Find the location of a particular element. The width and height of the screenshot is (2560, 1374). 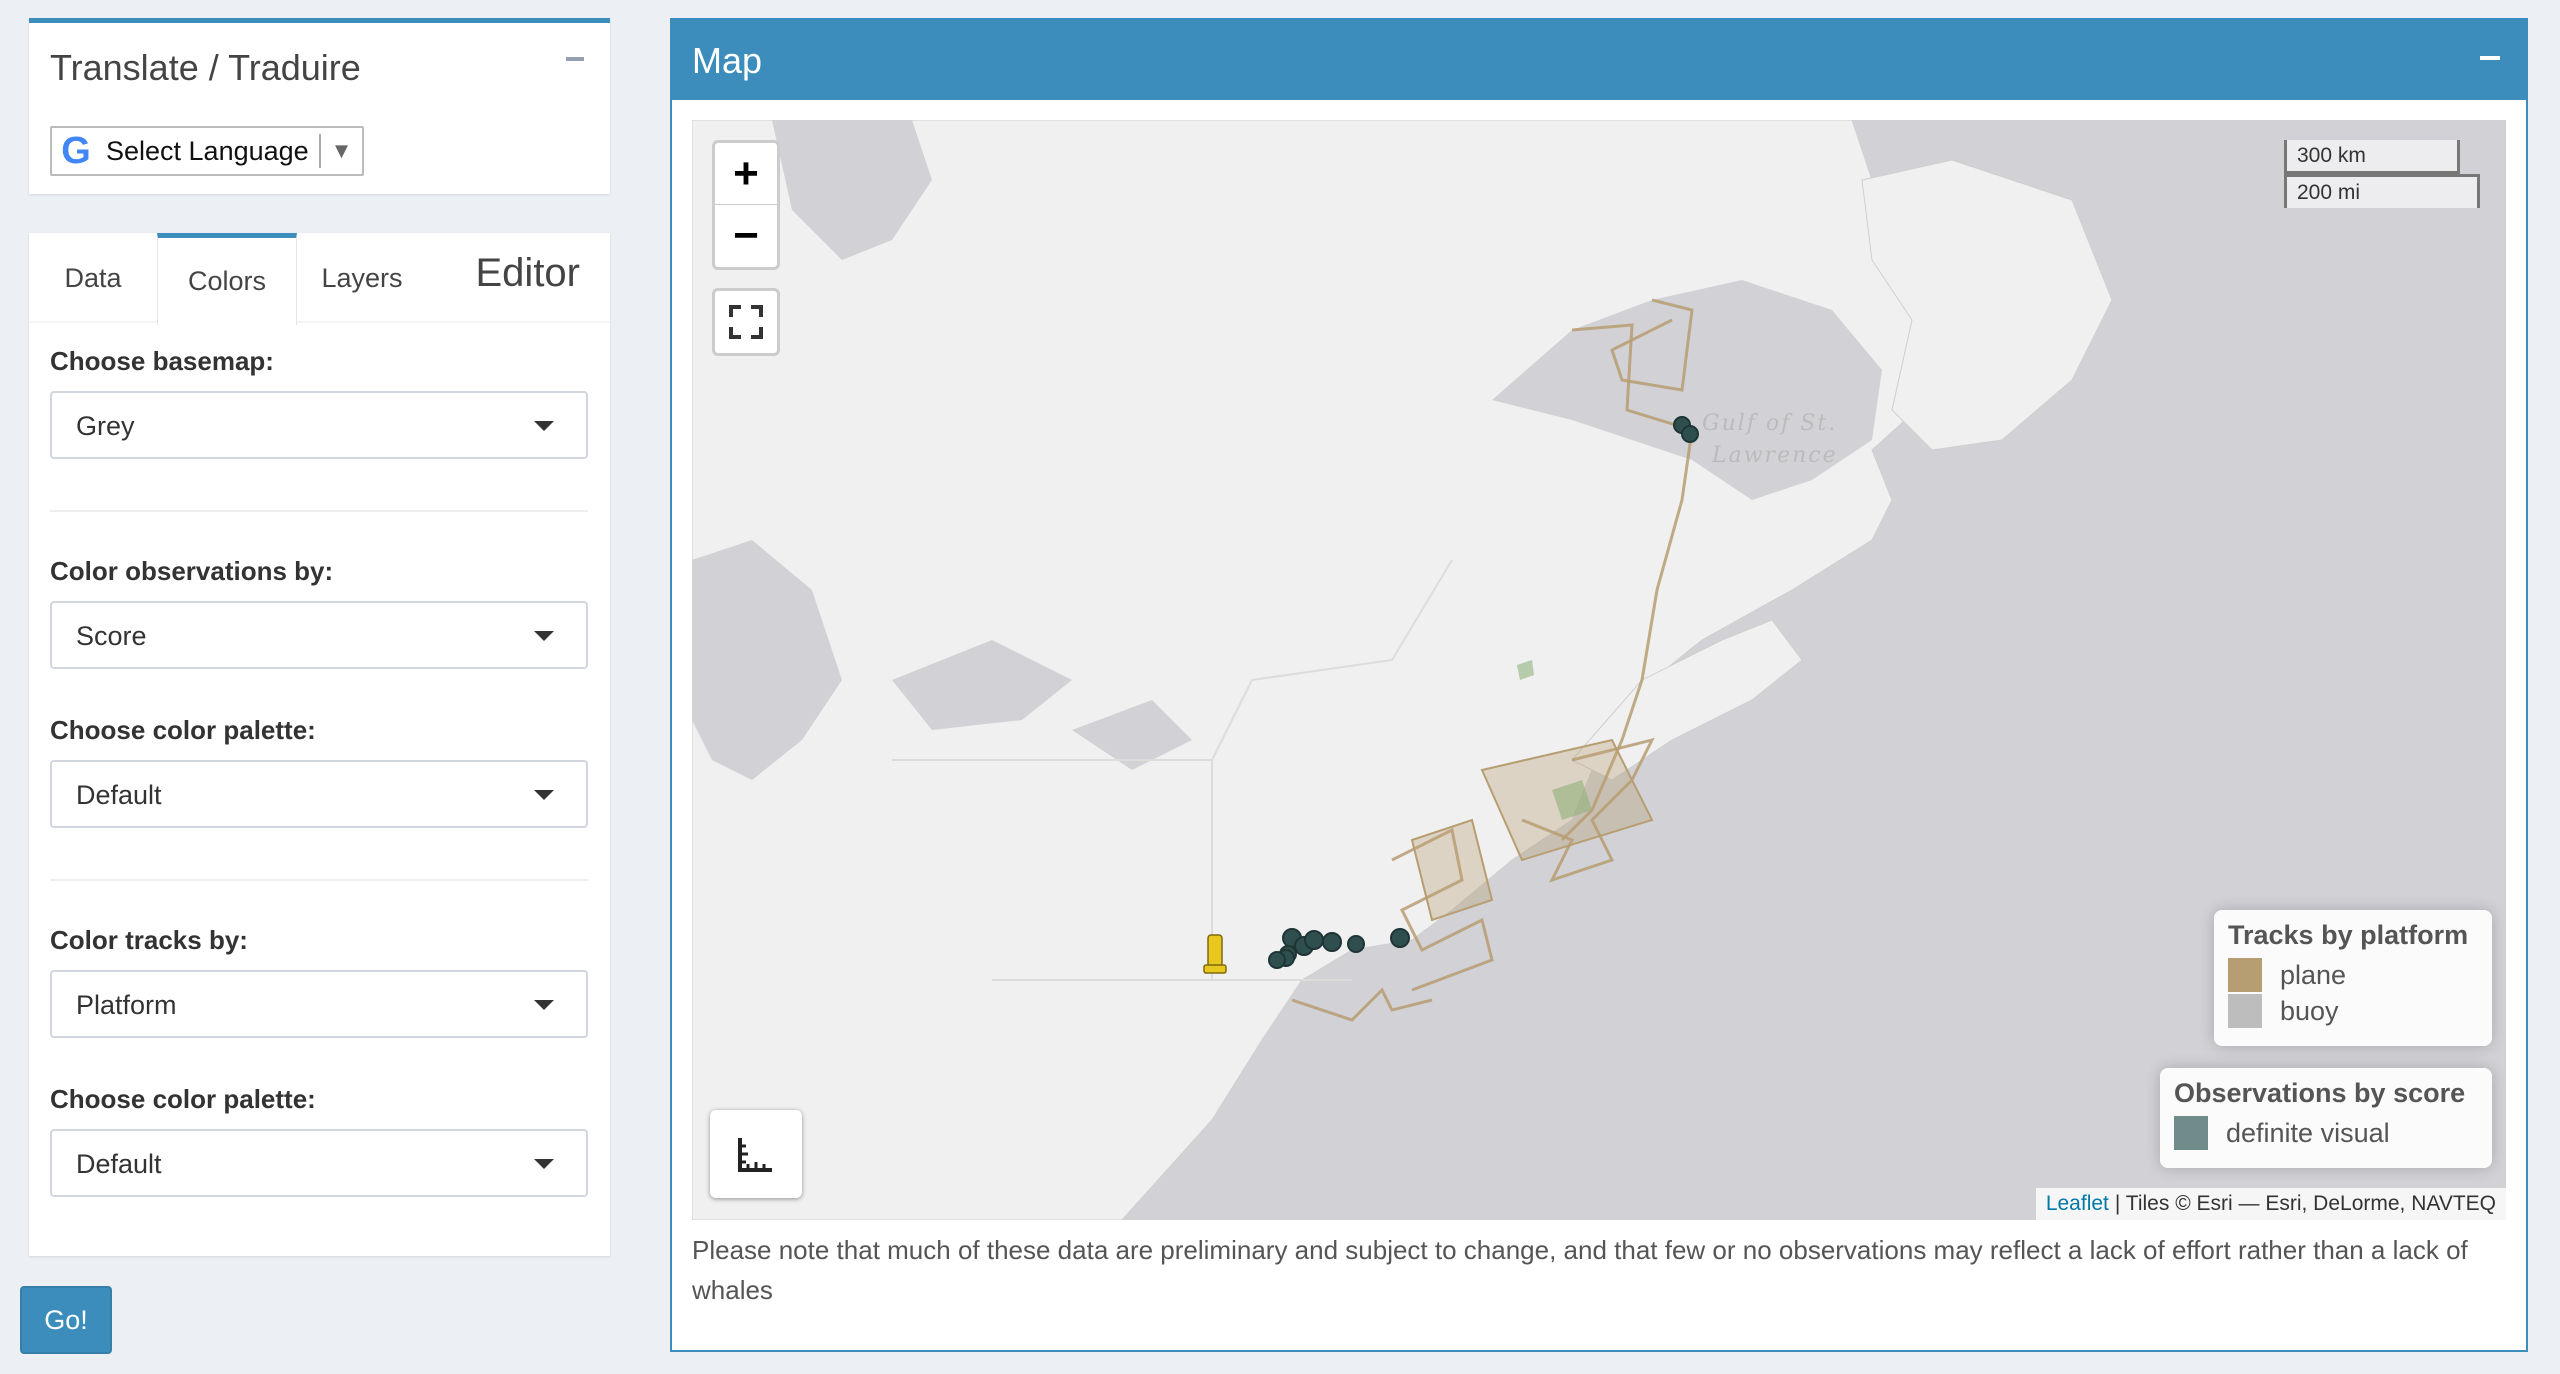

tracks-legend-title: Tracks by platform is located at coordinates (2348, 935).